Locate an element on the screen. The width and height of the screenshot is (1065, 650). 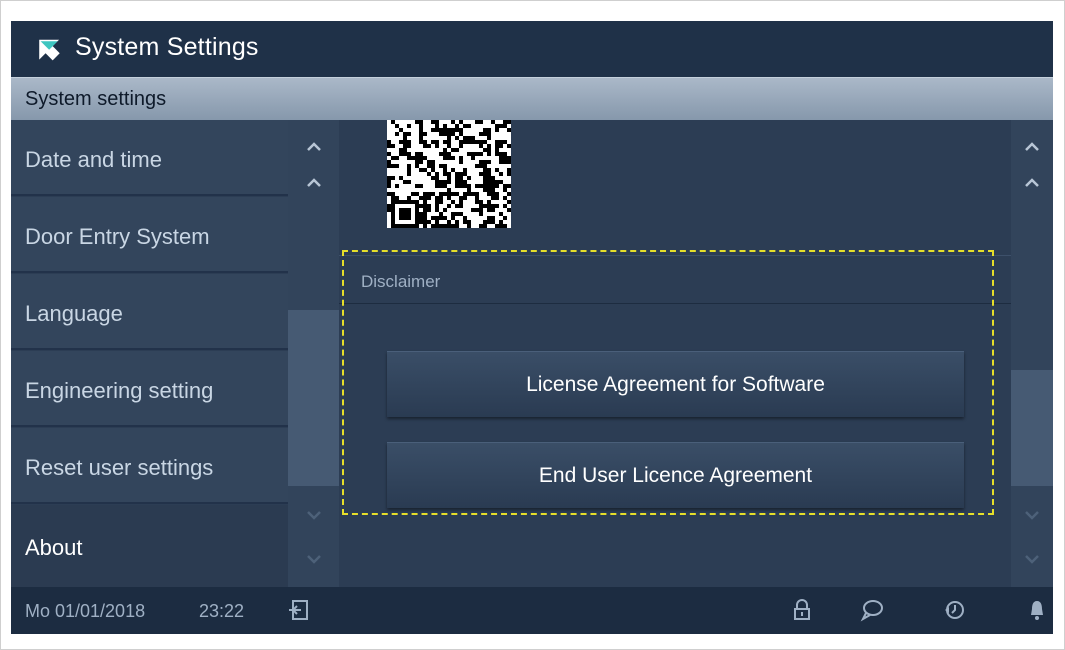
button-label: License Agreement for Software is located at coordinates (675, 384).